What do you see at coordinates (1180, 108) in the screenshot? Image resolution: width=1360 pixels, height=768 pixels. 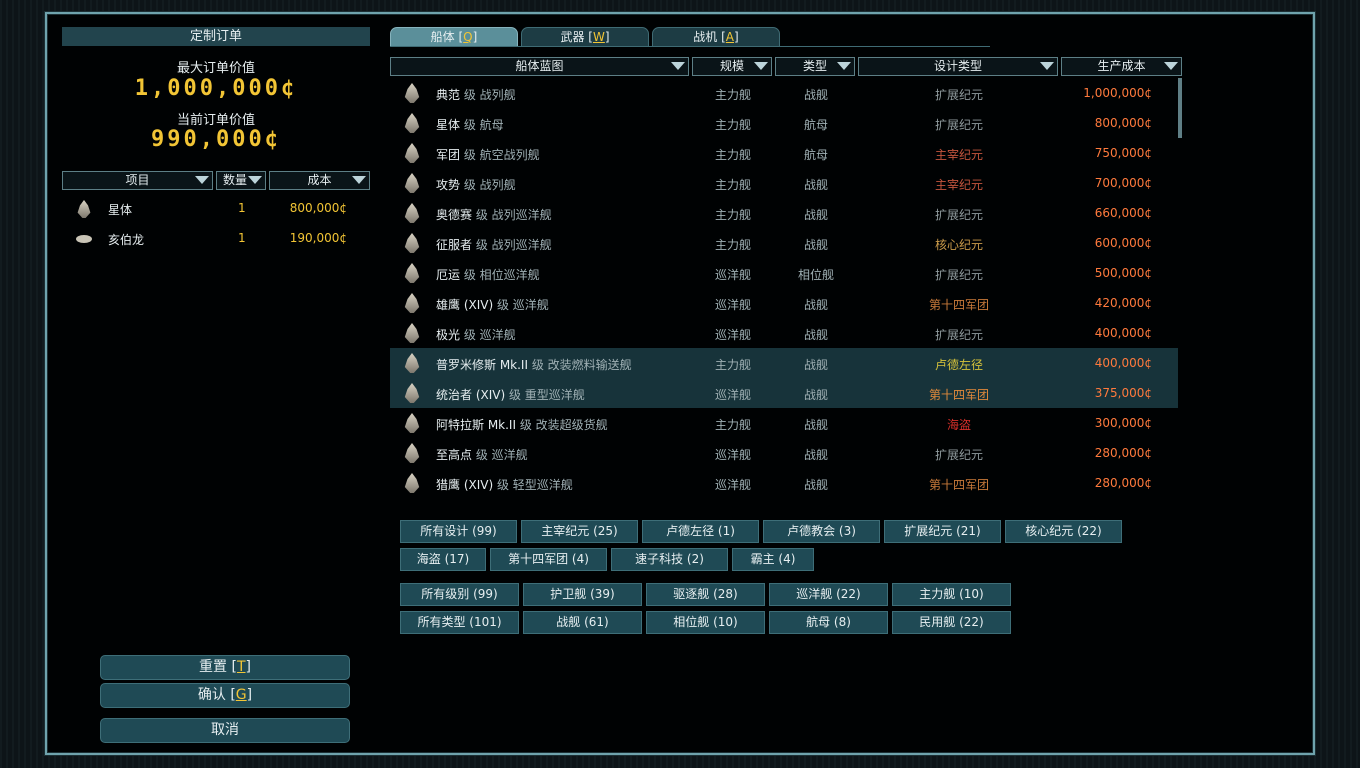 I see `table-scrollbar` at bounding box center [1180, 108].